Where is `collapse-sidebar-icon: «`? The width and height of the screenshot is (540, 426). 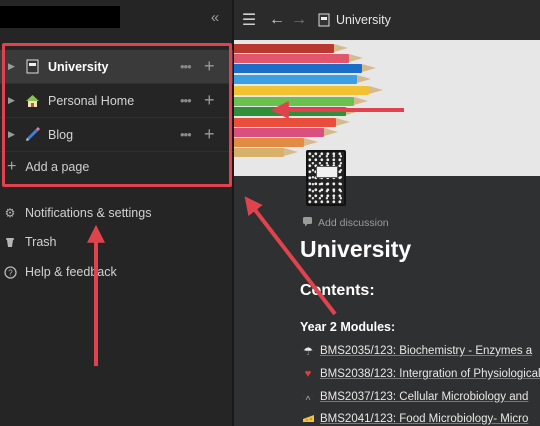 collapse-sidebar-icon: « is located at coordinates (215, 18).